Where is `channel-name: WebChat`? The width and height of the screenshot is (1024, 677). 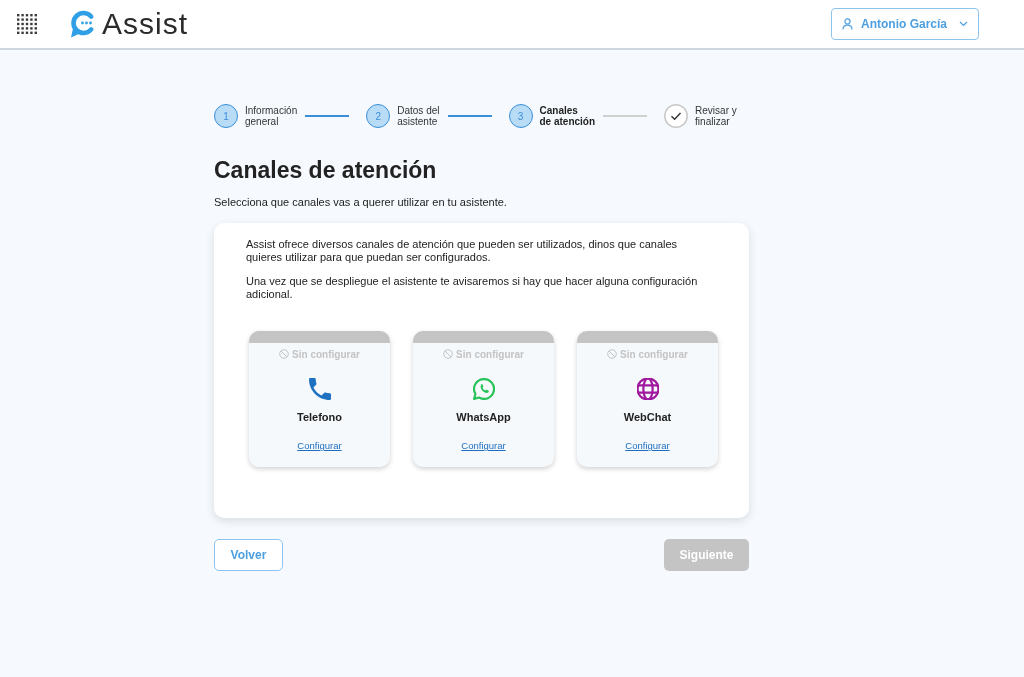
channel-name: WebChat is located at coordinates (647, 417).